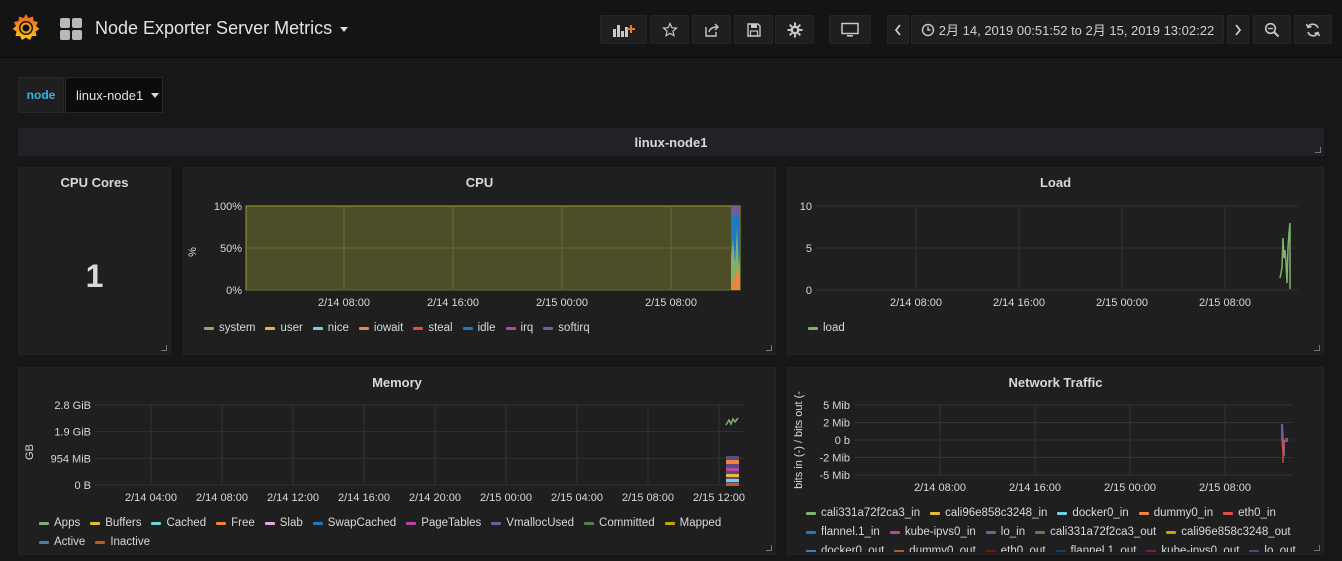 Image resolution: width=1342 pixels, height=561 pixels. Describe the element at coordinates (1272, 547) in the screenshot. I see `legend-item: lo_out` at that location.